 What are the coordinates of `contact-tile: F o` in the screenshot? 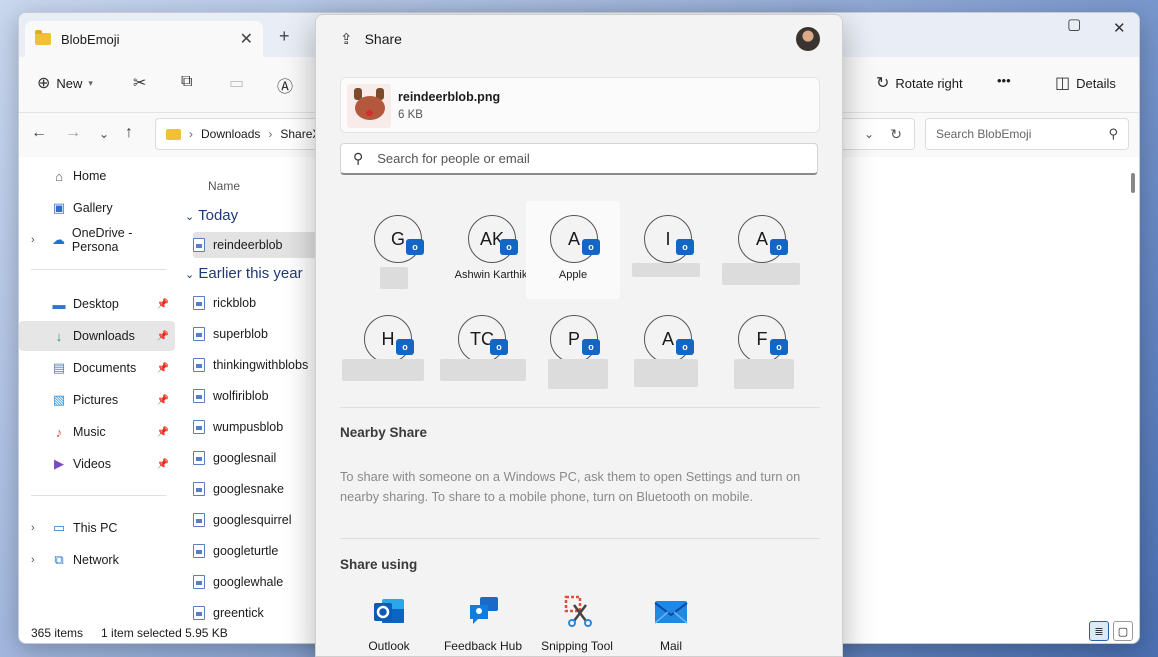 It's located at (761, 350).